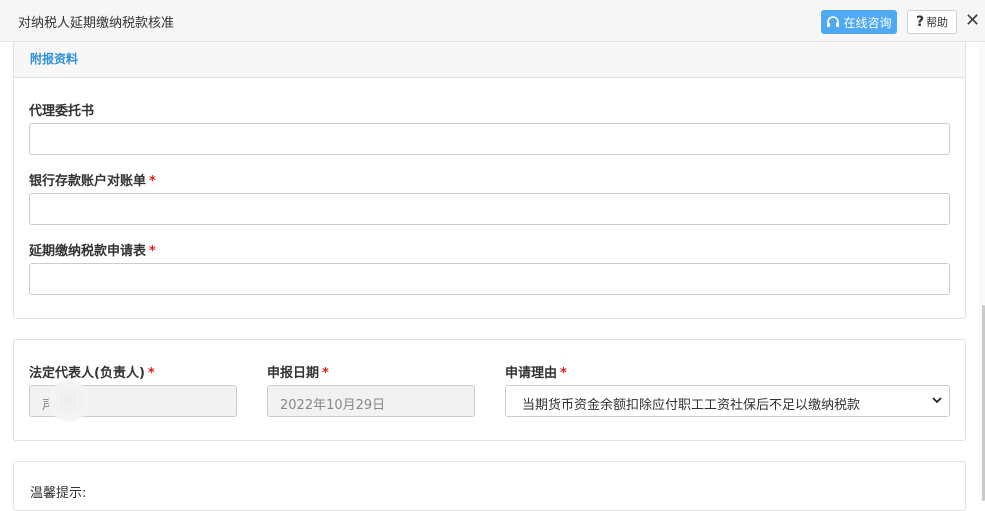 Image resolution: width=985 pixels, height=511 pixels. I want to click on attachments-section-title: 附报资料, so click(54, 59).